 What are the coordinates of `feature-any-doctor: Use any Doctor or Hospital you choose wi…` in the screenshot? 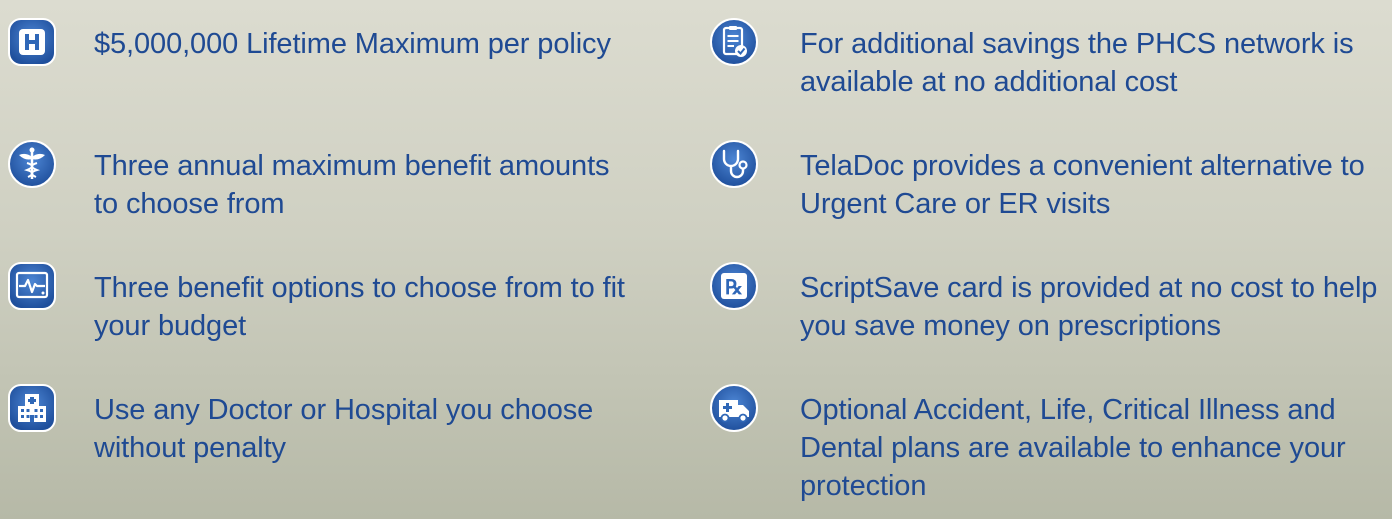 It's located at (320, 425).